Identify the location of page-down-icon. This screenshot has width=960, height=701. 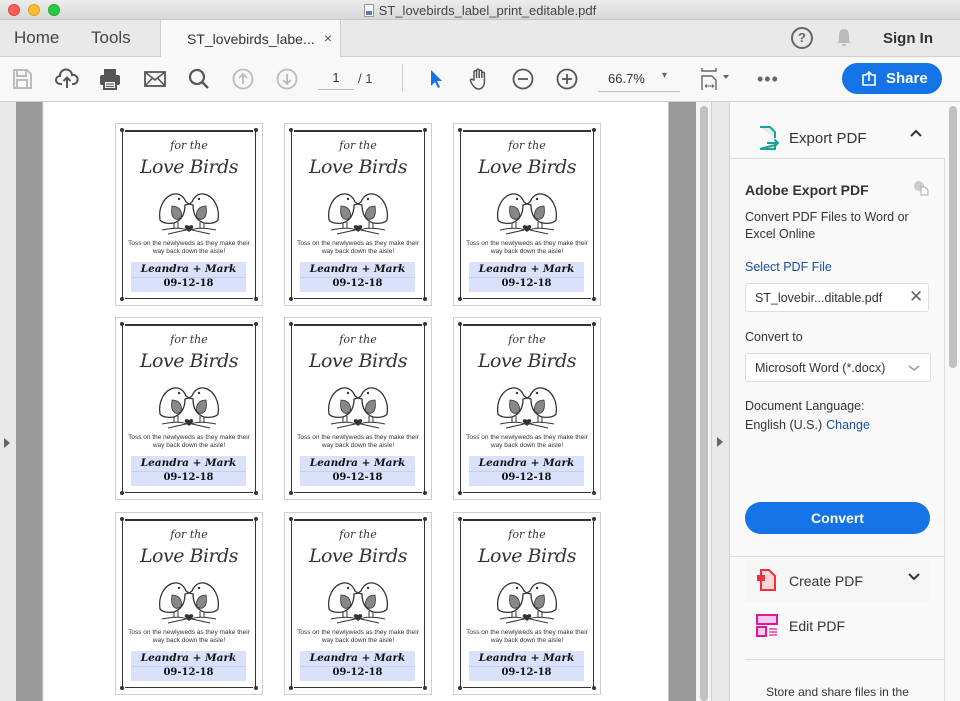
(287, 79).